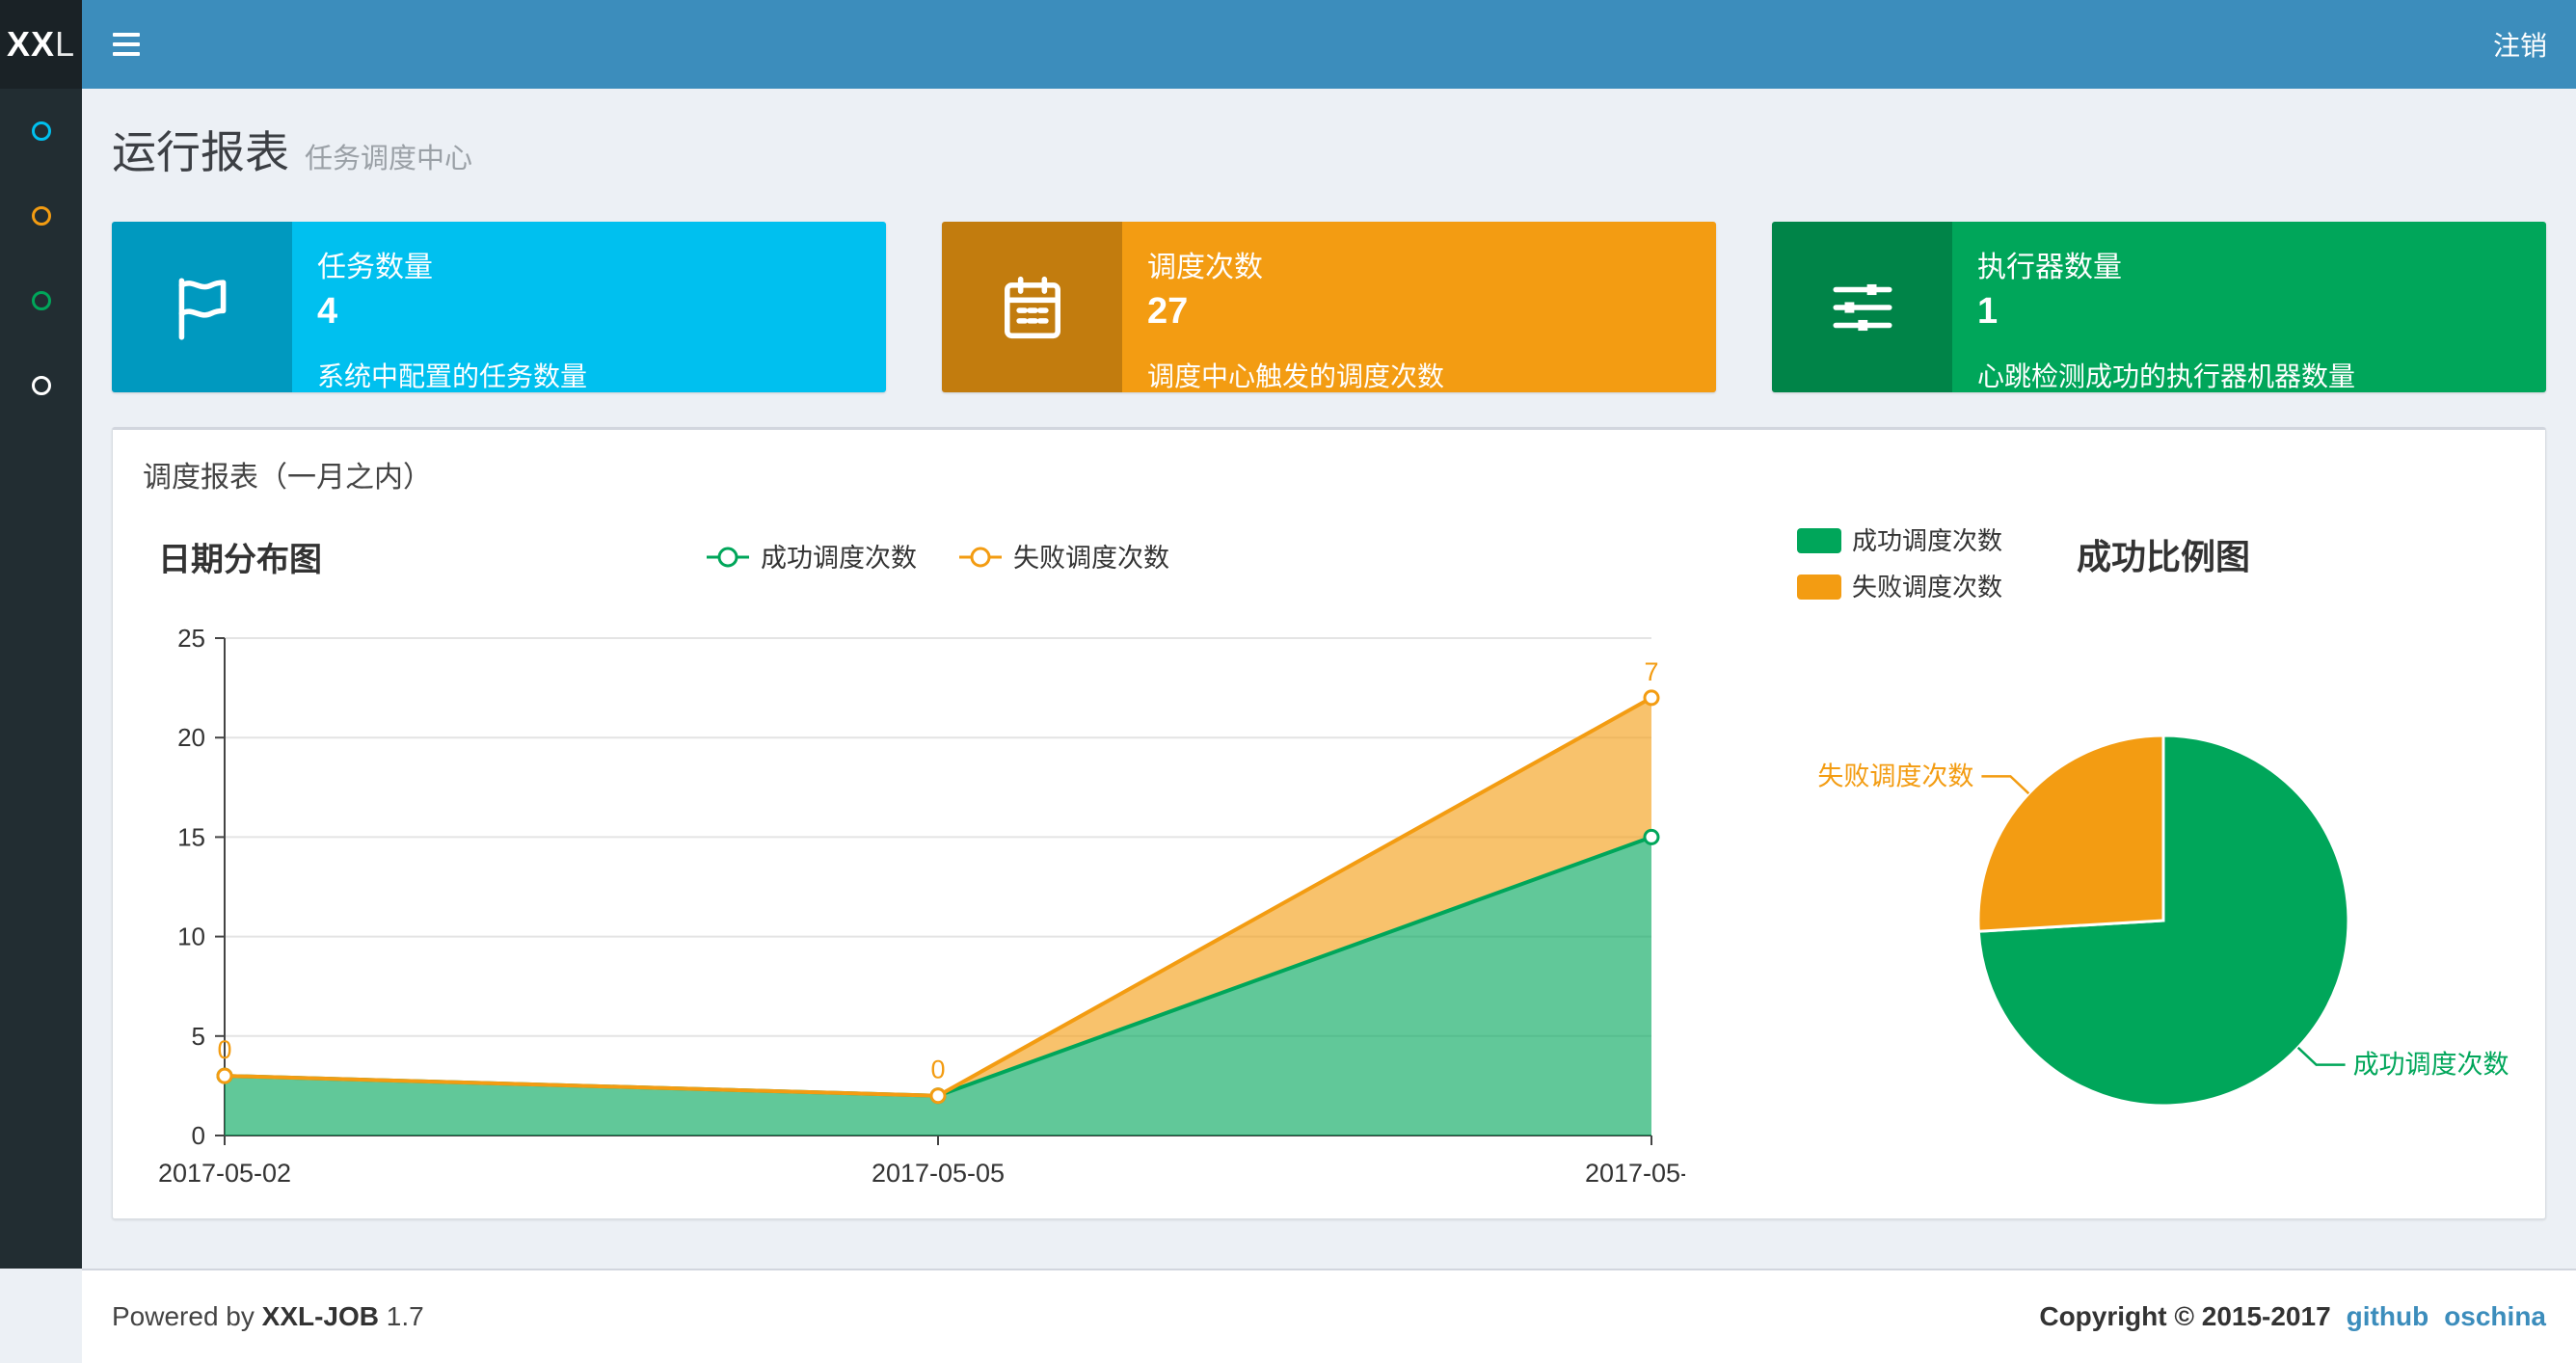 The image size is (2576, 1363). What do you see at coordinates (453, 376) in the screenshot?
I see `info-box-desc: 系统中配置的任务数量` at bounding box center [453, 376].